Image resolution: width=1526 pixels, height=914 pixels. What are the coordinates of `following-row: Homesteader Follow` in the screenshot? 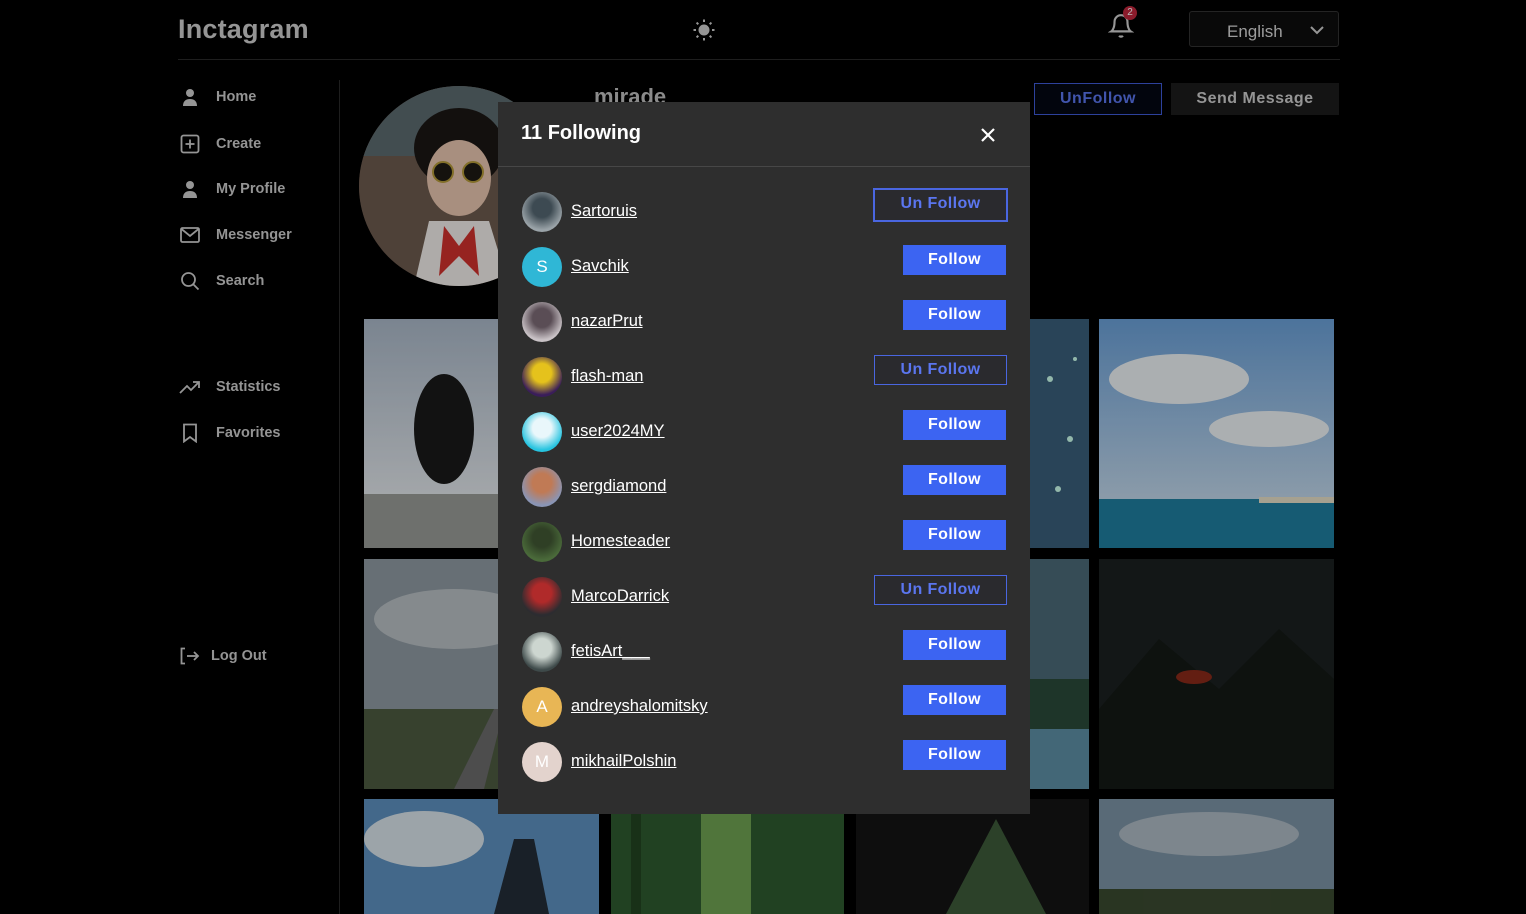 It's located at (764, 547).